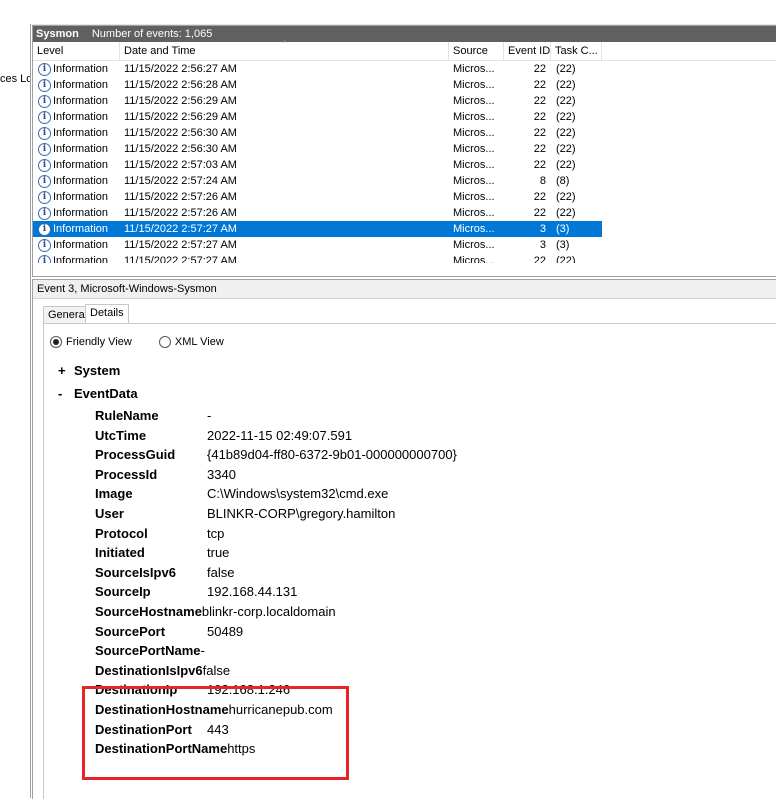 Image resolution: width=776 pixels, height=799 pixels. I want to click on field-key: SourceIsIpv6, so click(135, 572).